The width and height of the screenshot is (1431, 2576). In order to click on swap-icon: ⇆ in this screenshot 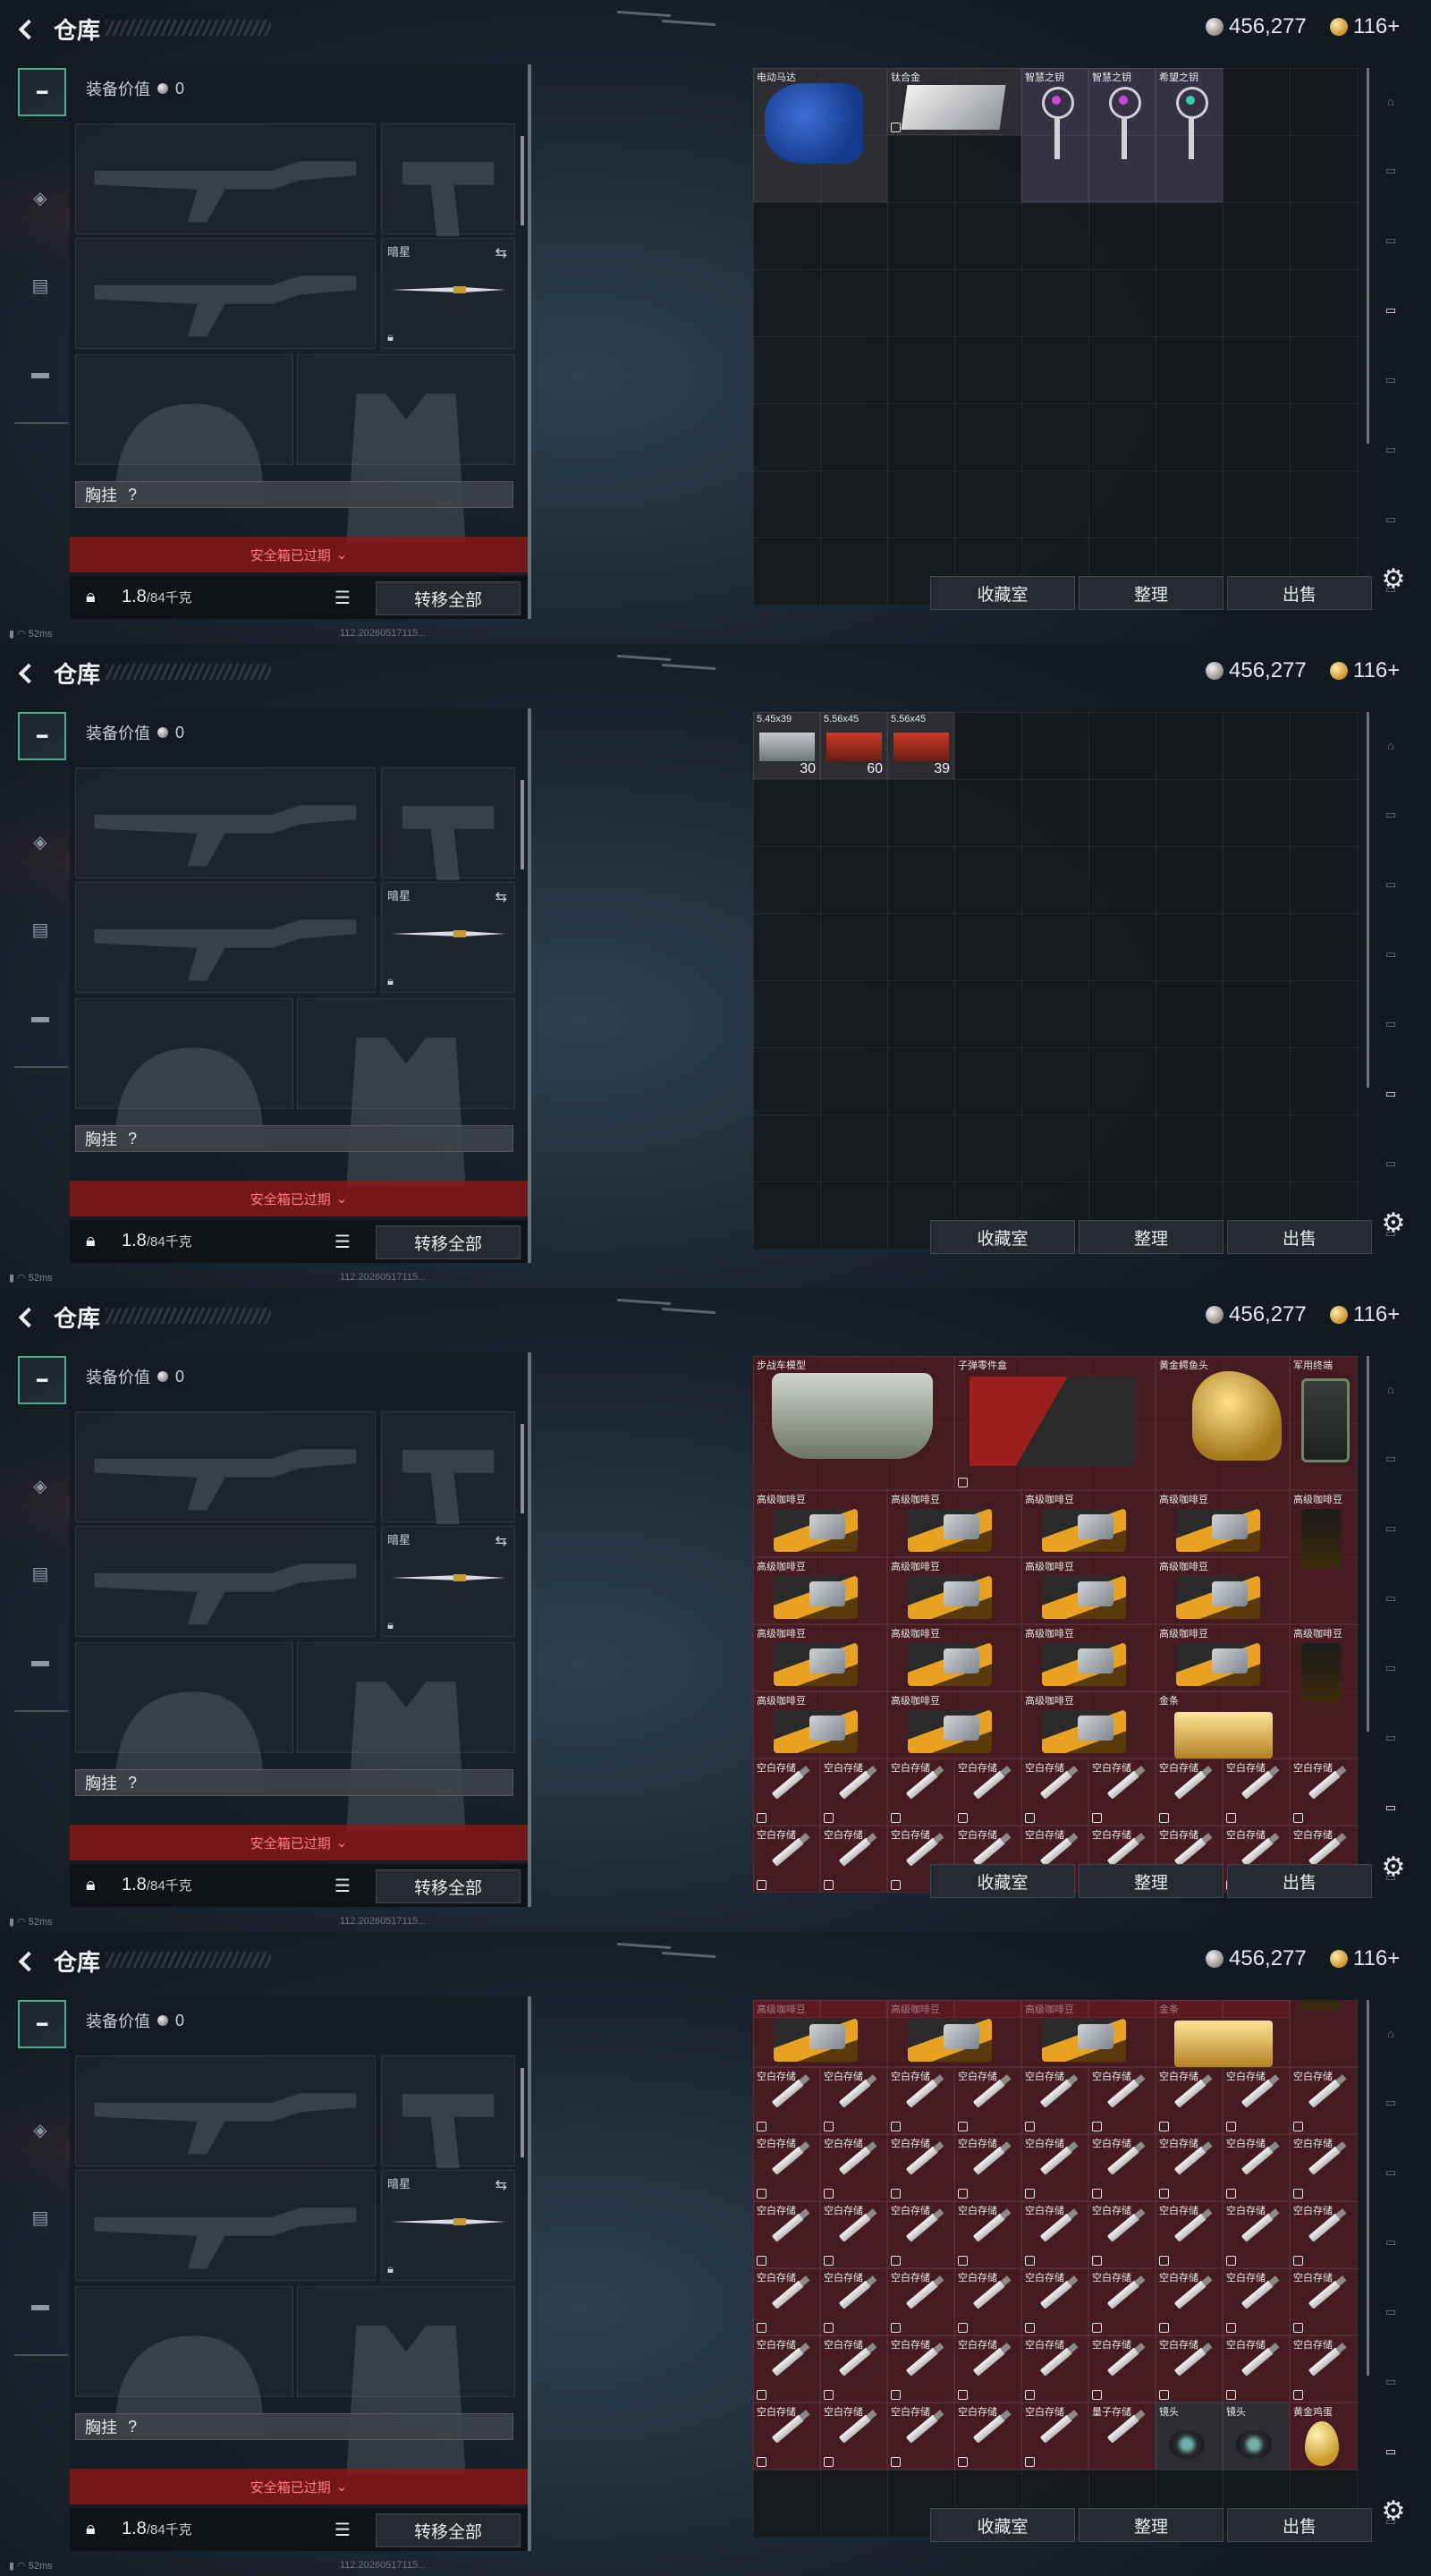, I will do `click(501, 1541)`.